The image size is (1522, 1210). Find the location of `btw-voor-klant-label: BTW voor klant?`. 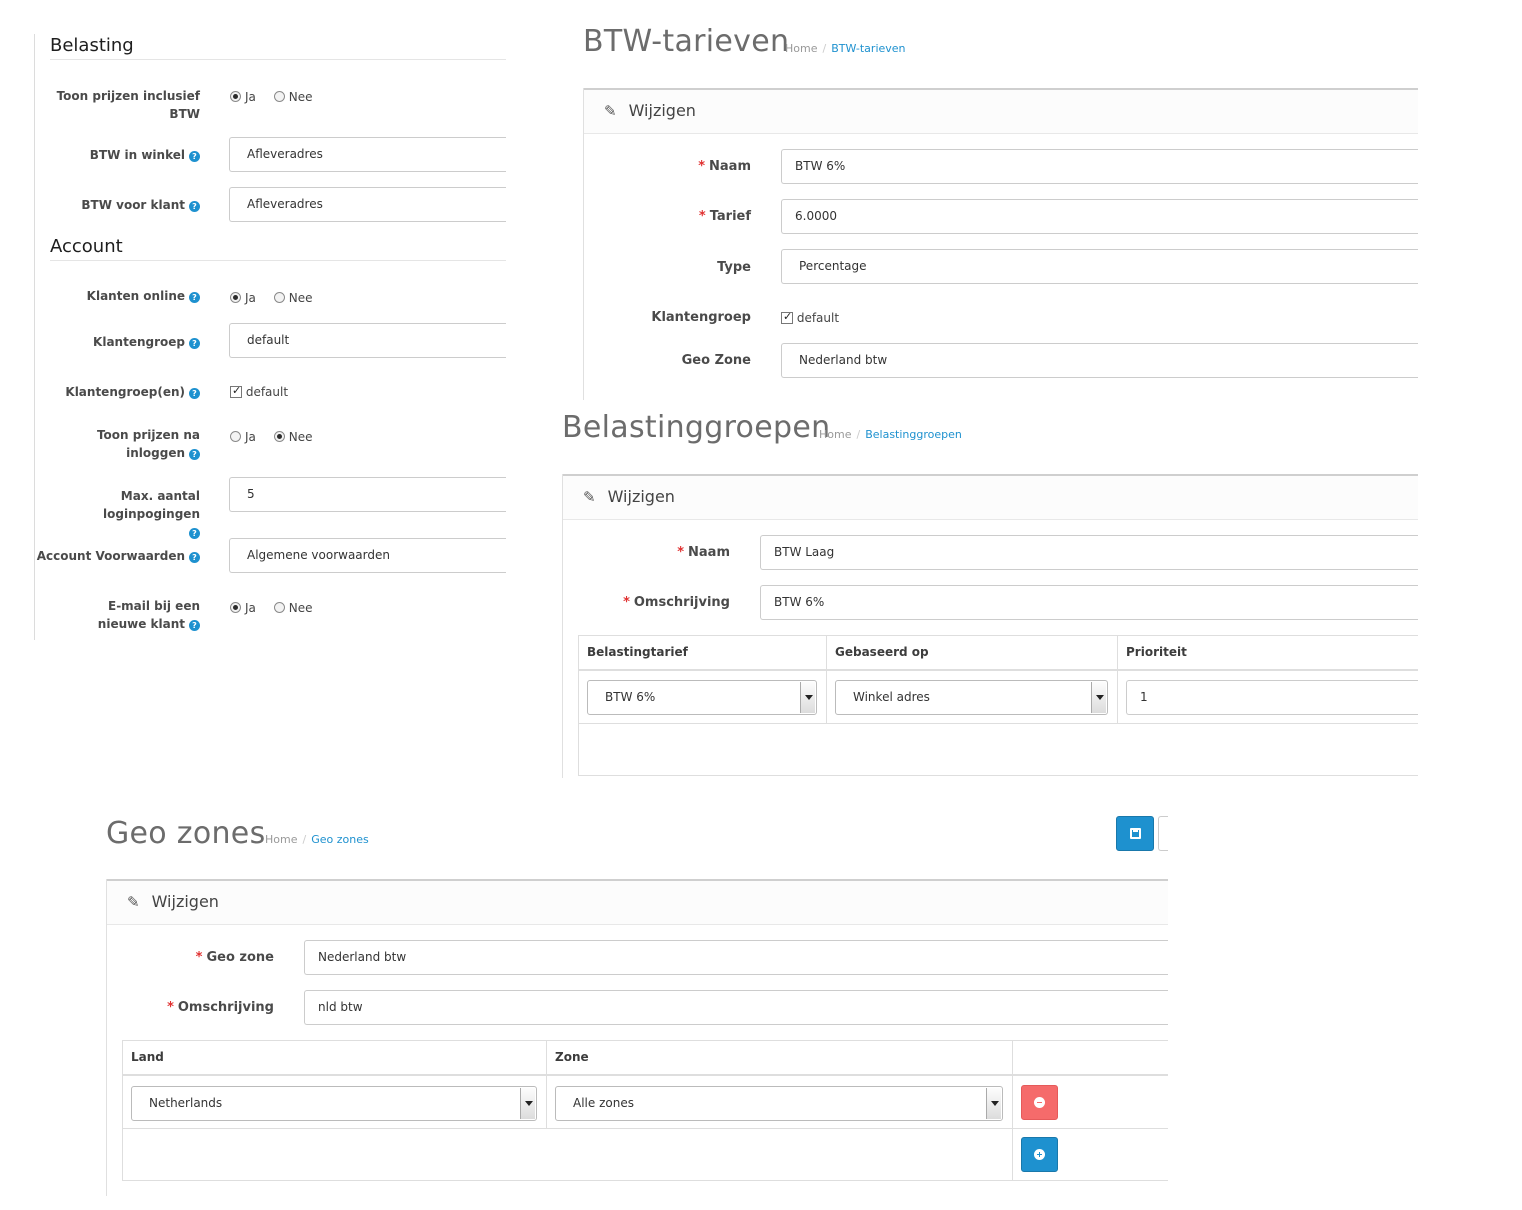

btw-voor-klant-label: BTW voor klant? is located at coordinates (140, 205).